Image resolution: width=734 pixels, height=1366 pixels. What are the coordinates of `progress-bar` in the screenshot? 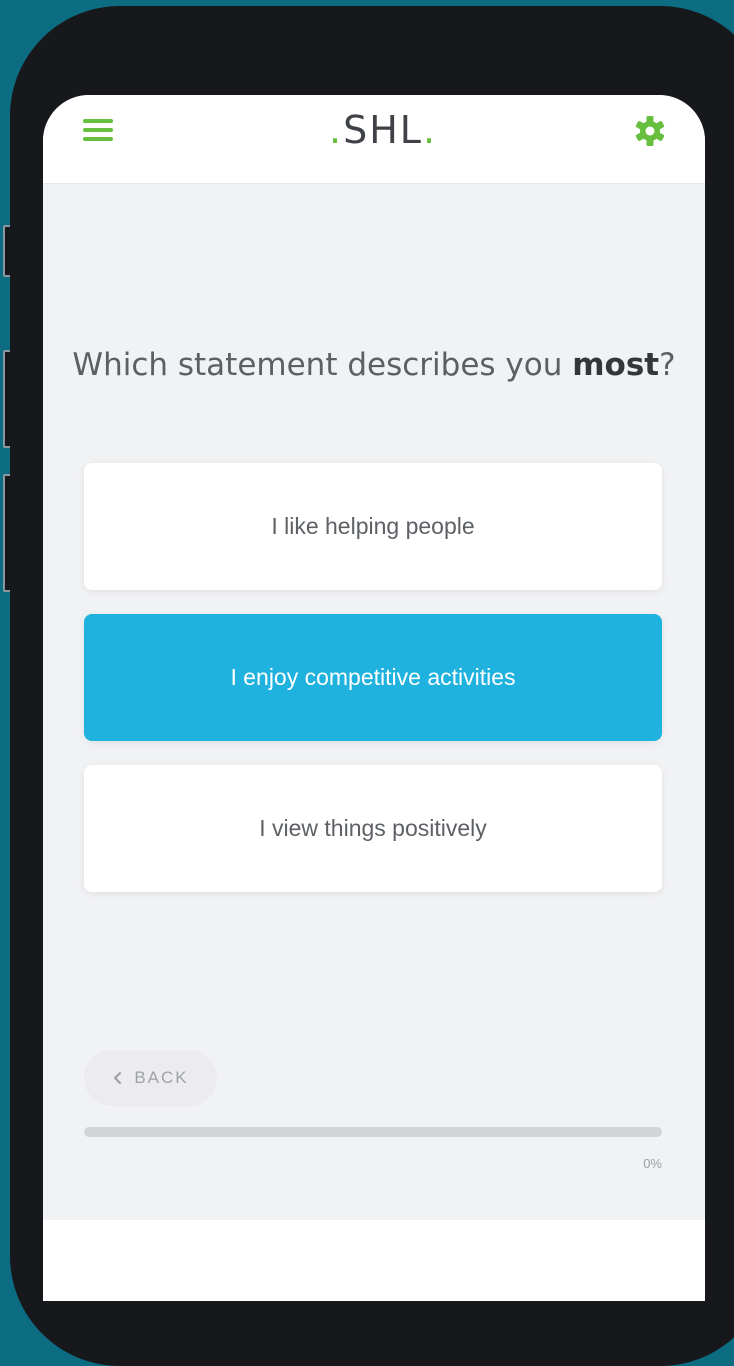 It's located at (373, 1132).